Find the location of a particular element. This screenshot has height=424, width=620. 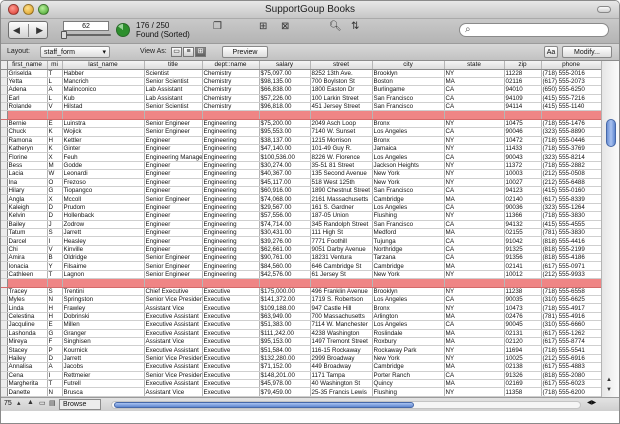

table-cell: Celestina is located at coordinates (27, 317).